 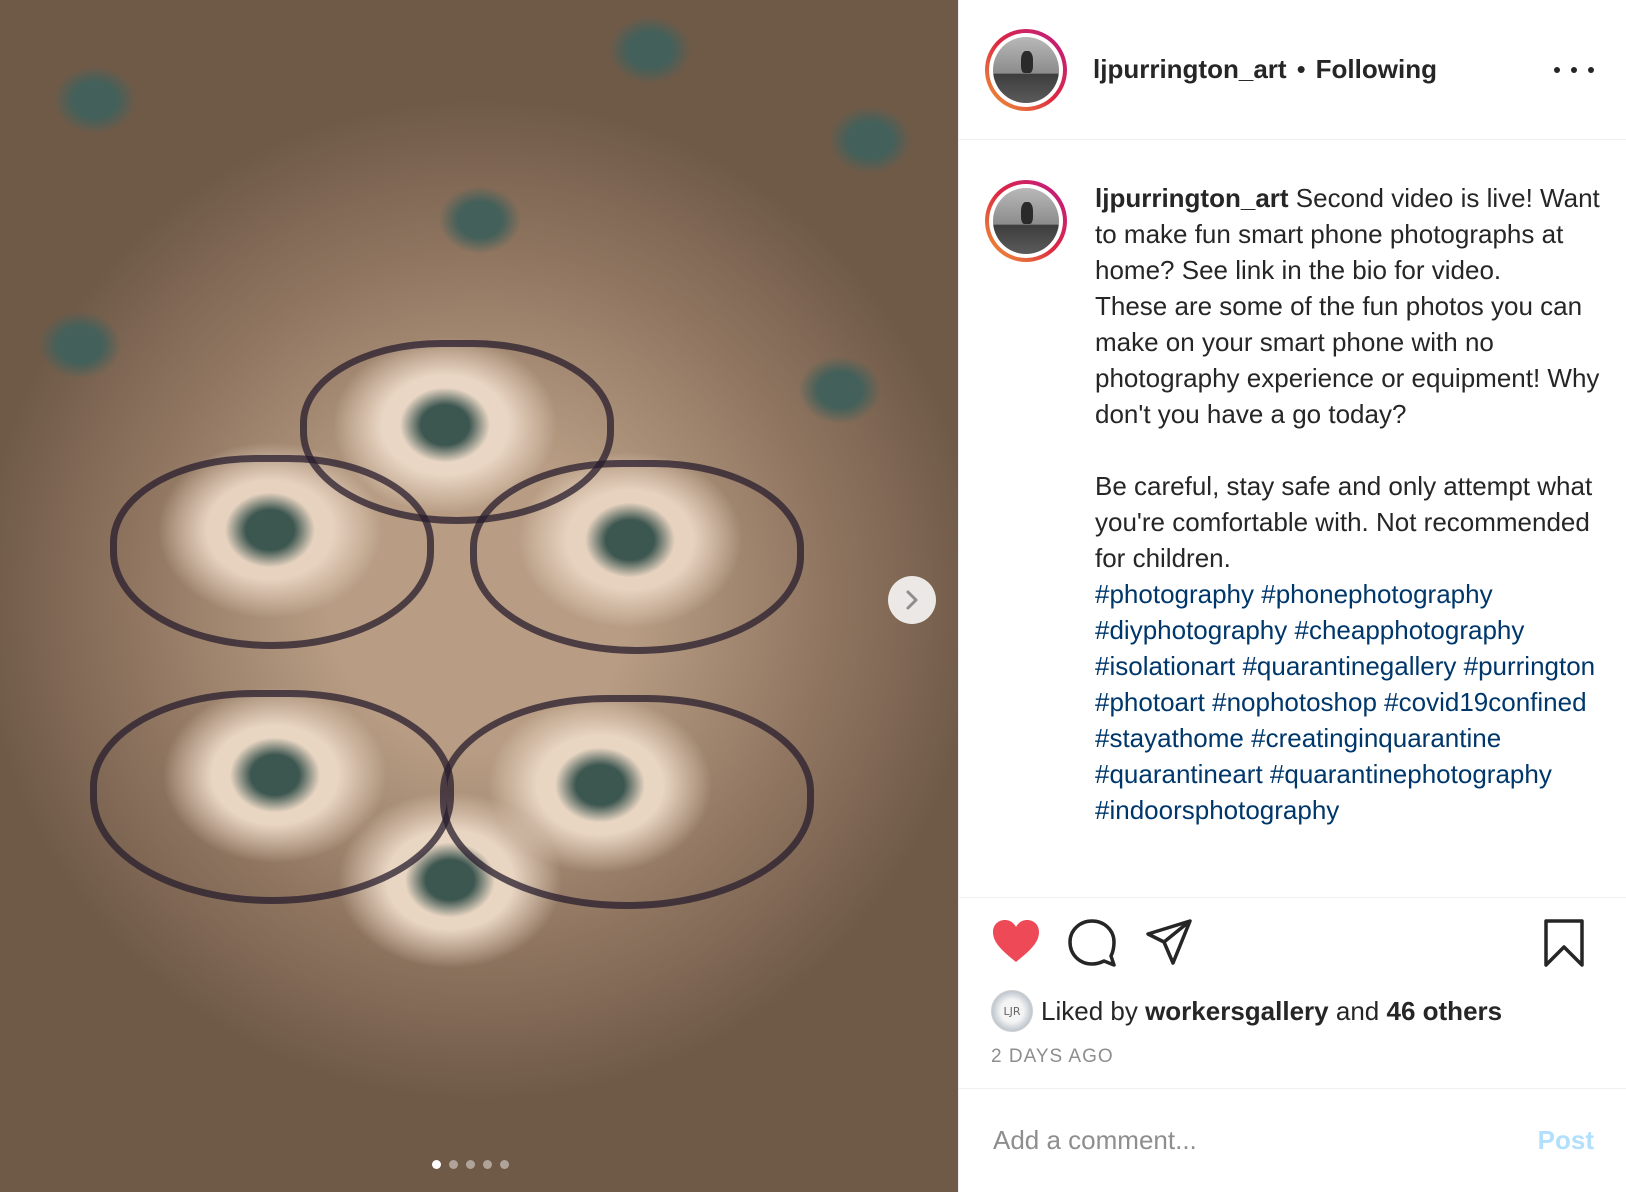 I want to click on hashtag-link: #photography, so click(x=1174, y=594).